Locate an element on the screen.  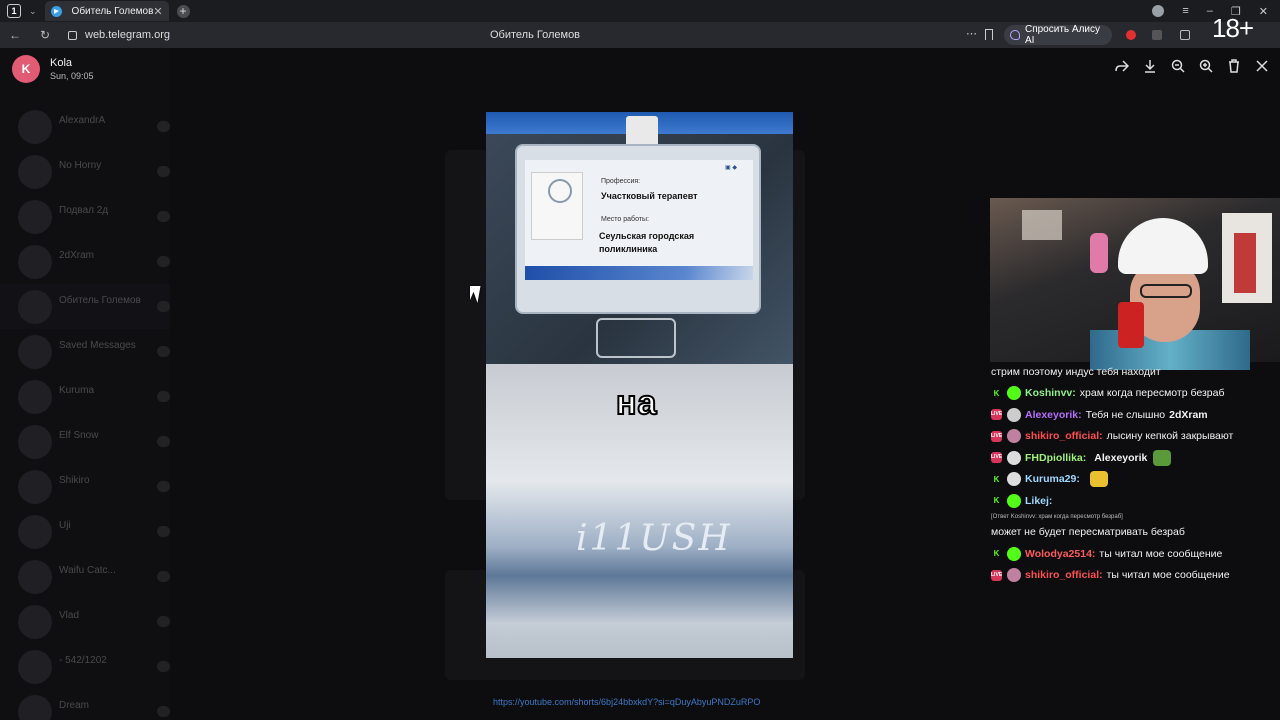
shelf is located at coordinates (1042, 225).